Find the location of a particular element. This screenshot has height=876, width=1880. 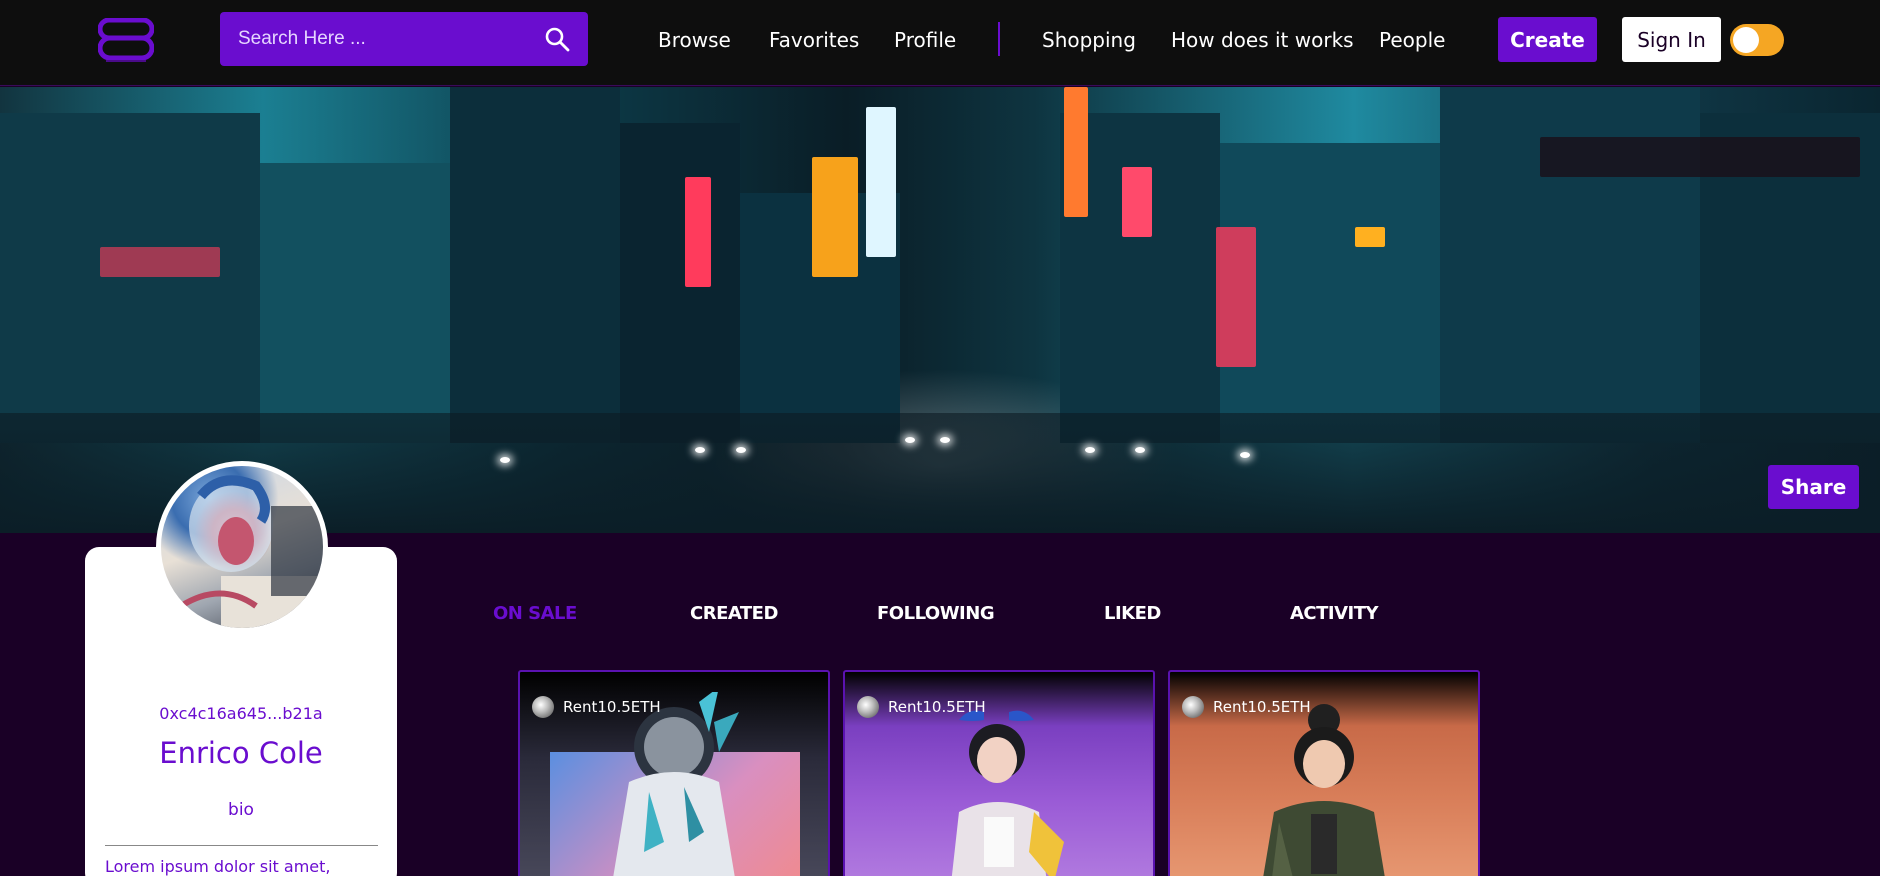

tab-liked: LIKED is located at coordinates (1132, 613).